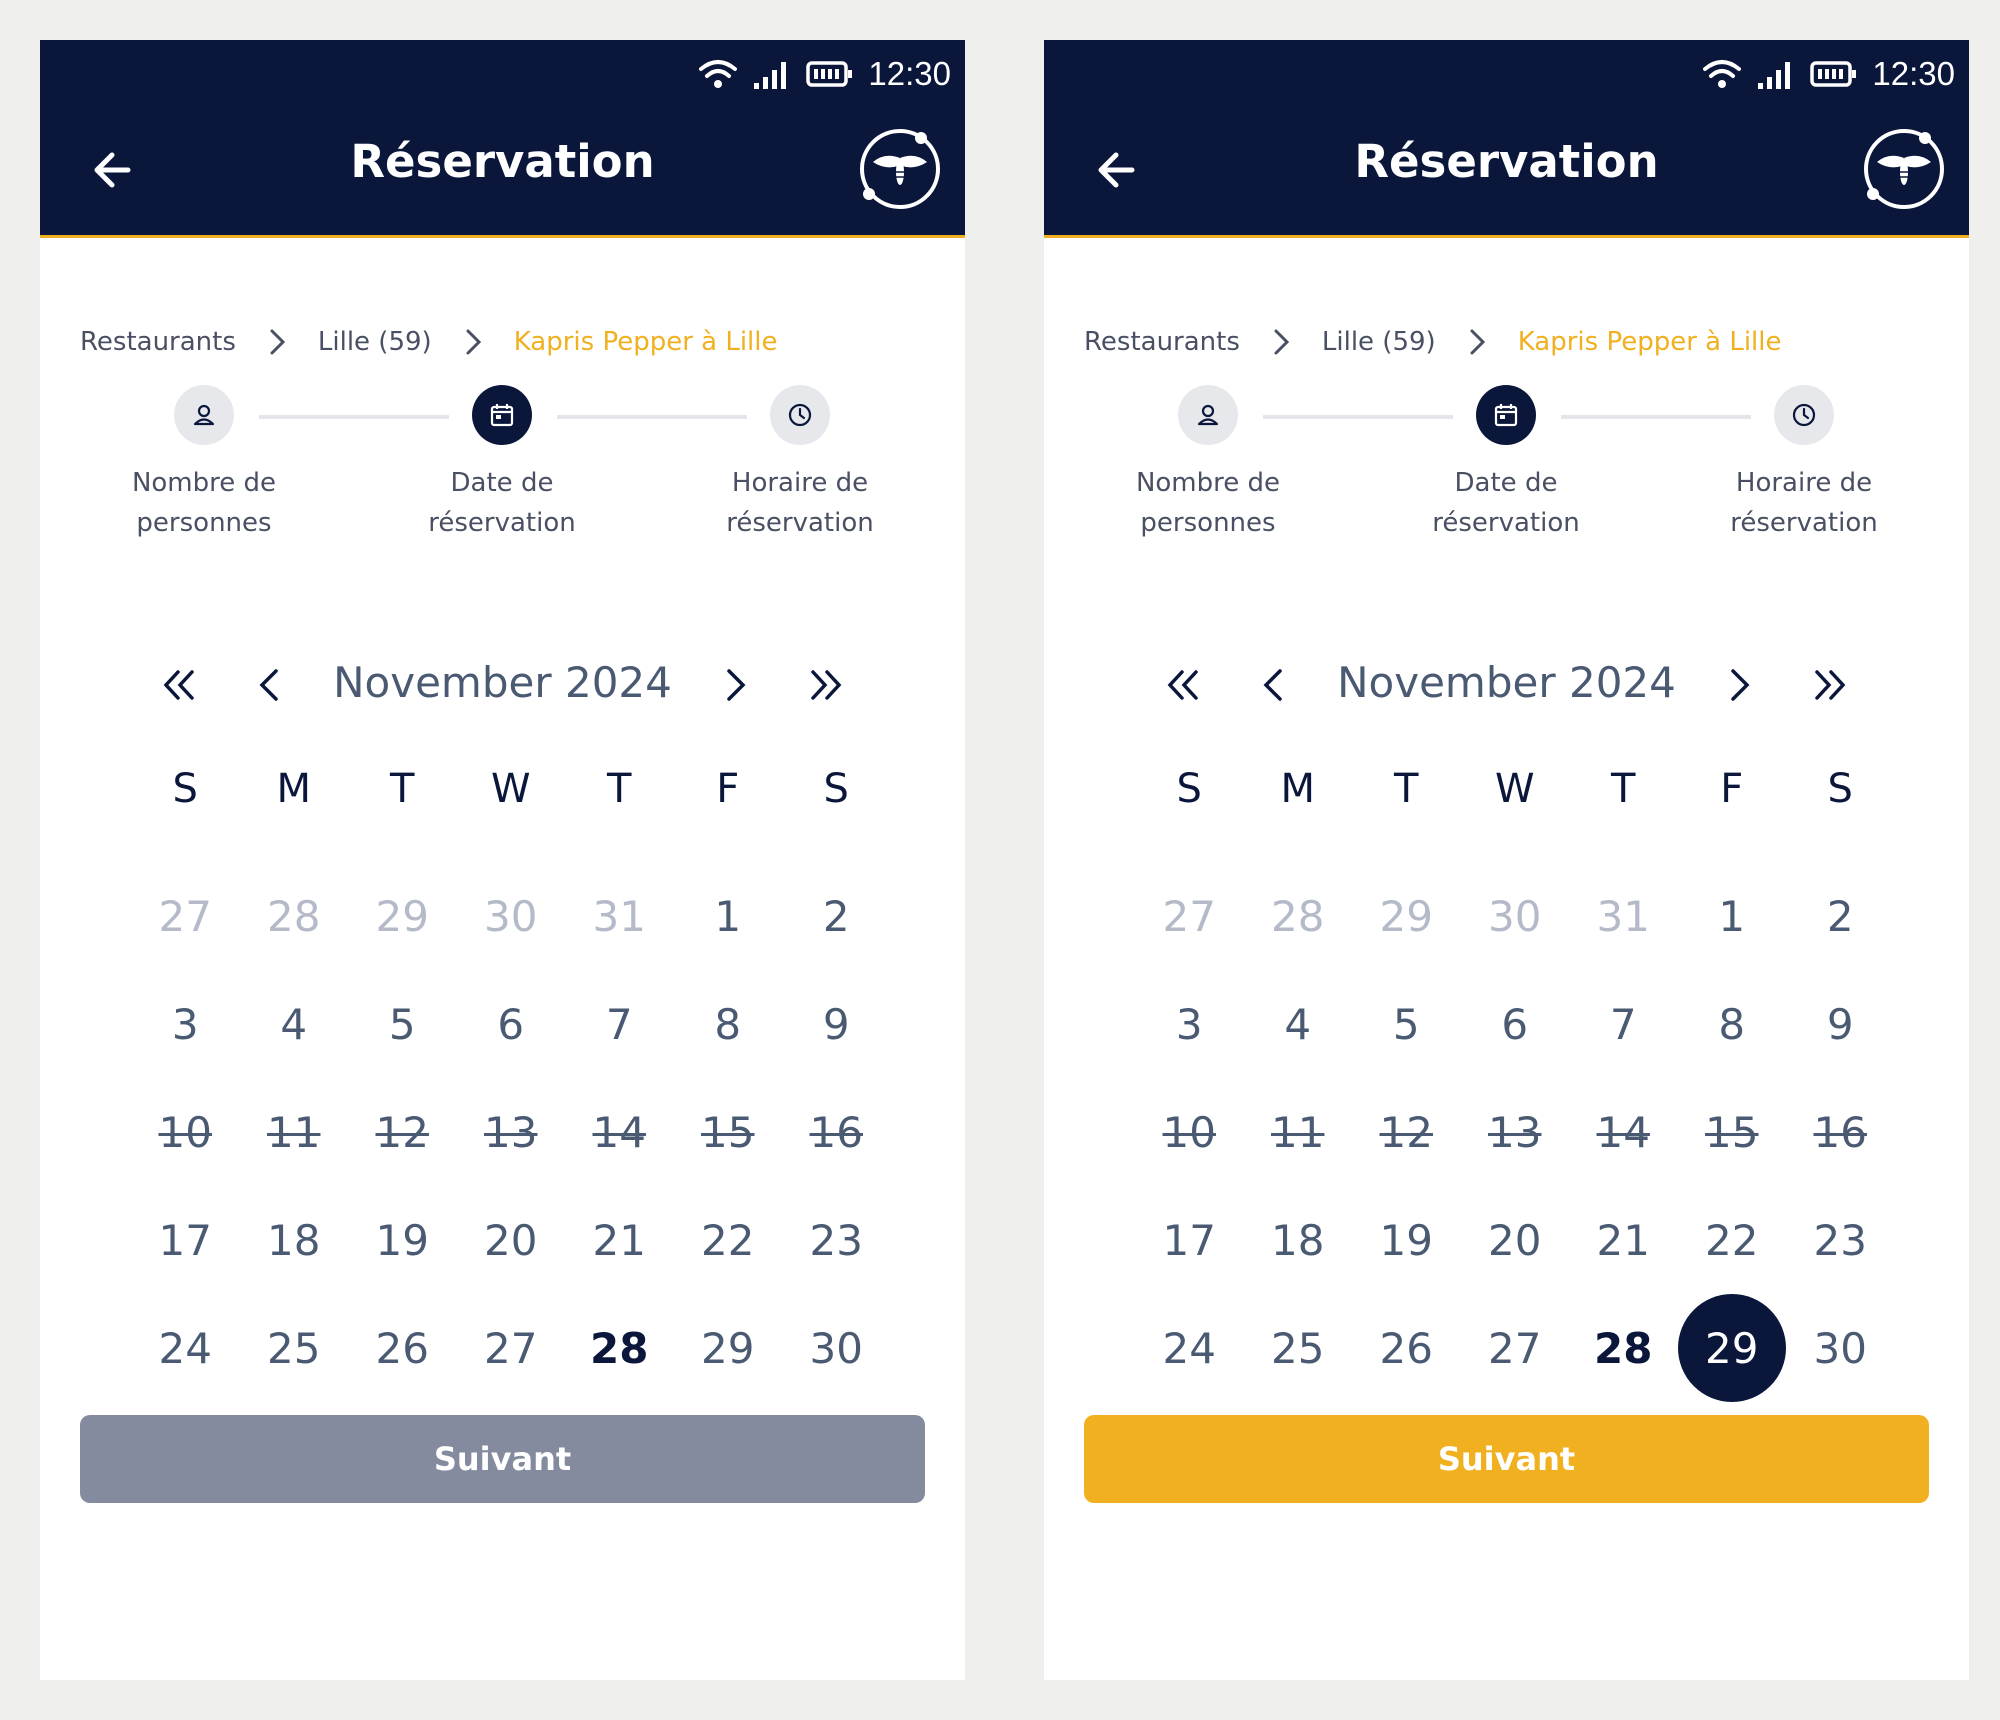 This screenshot has width=2000, height=1720. What do you see at coordinates (1732, 1348) in the screenshot?
I see `calendar-day-selected: 29` at bounding box center [1732, 1348].